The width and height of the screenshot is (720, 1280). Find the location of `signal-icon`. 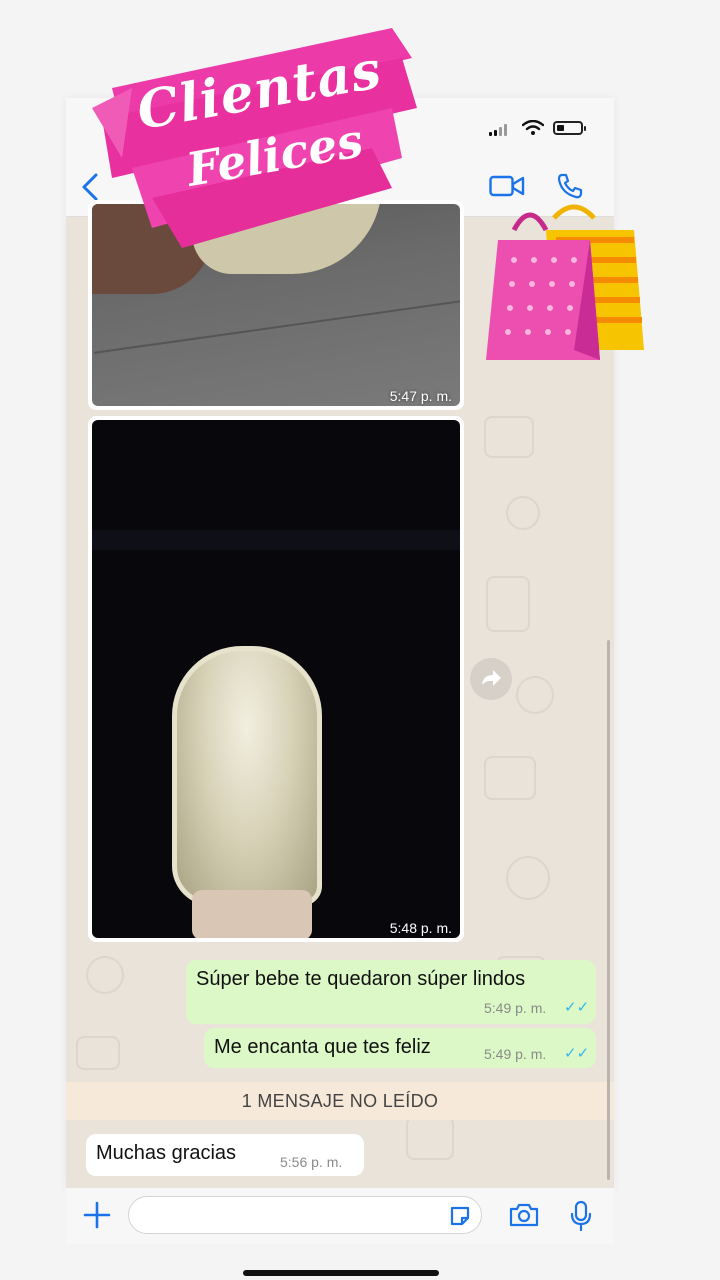

signal-icon is located at coordinates (499, 130).